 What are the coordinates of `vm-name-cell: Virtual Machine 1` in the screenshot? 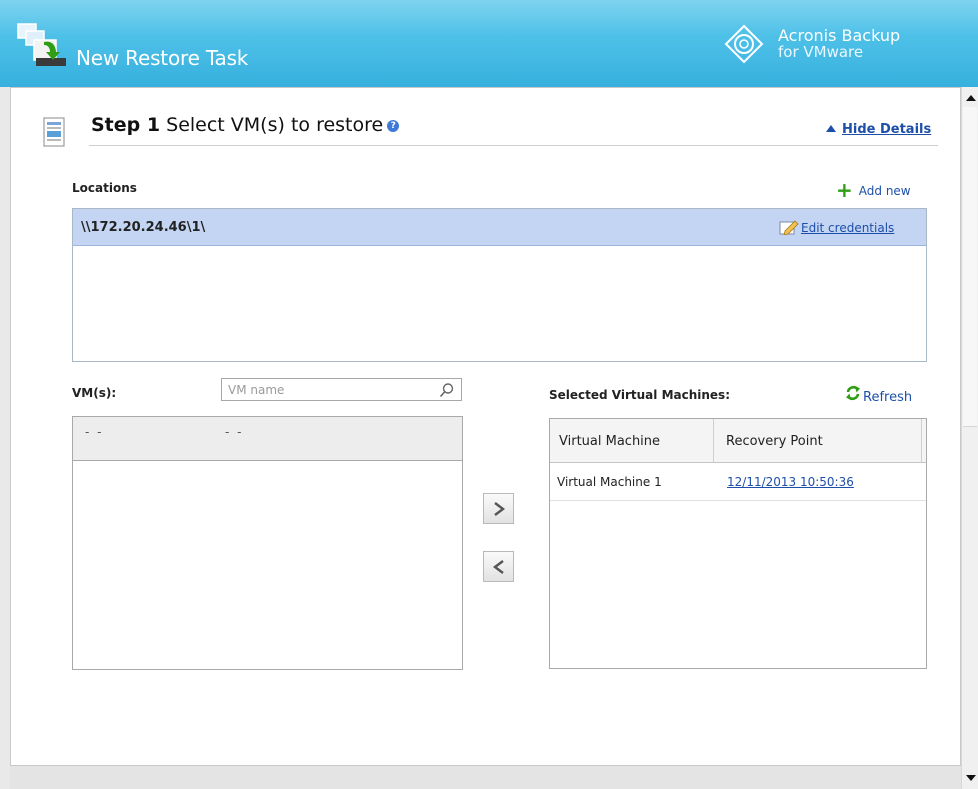 It's located at (609, 482).